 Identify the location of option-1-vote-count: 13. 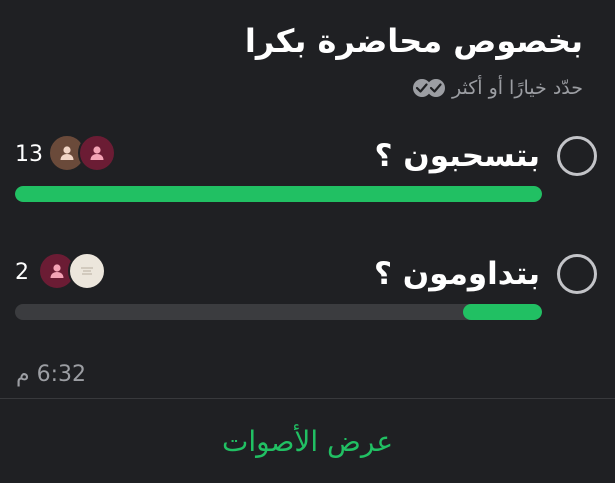
(29, 154).